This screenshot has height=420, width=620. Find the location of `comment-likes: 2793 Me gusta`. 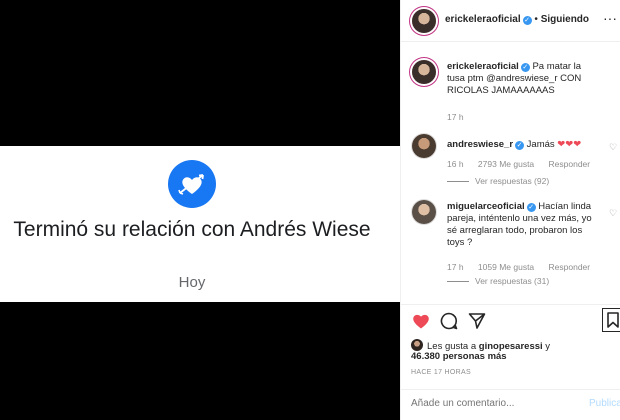

comment-likes: 2793 Me gusta is located at coordinates (506, 164).